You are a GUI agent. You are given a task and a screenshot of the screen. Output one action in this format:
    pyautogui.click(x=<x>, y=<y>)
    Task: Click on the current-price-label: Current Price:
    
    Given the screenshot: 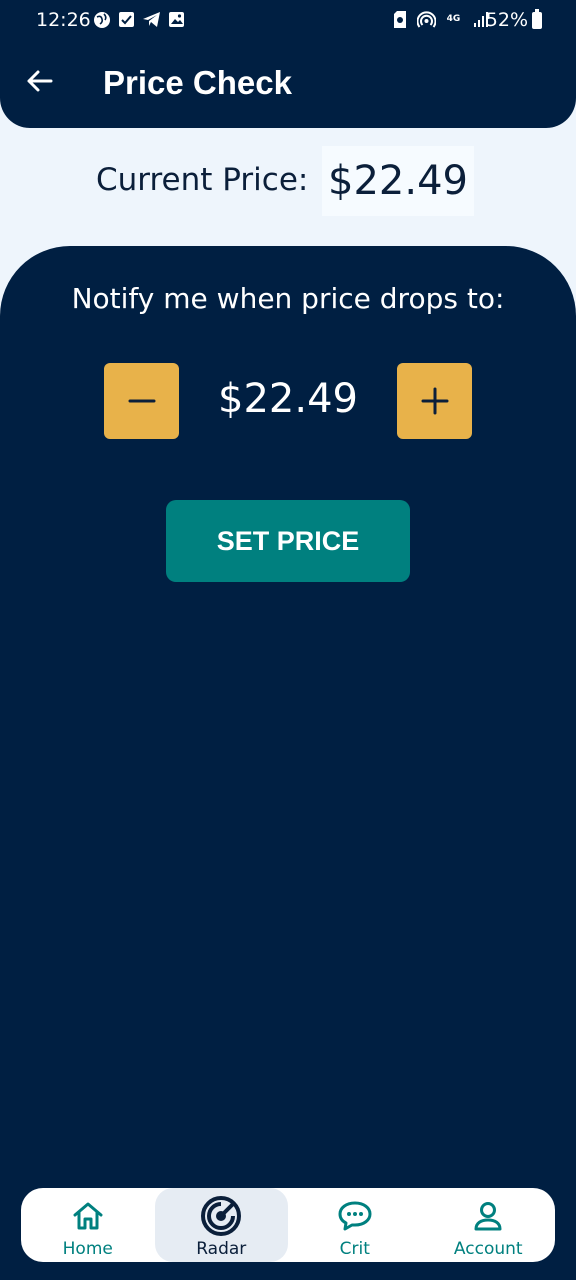 What is the action you would take?
    pyautogui.click(x=202, y=180)
    